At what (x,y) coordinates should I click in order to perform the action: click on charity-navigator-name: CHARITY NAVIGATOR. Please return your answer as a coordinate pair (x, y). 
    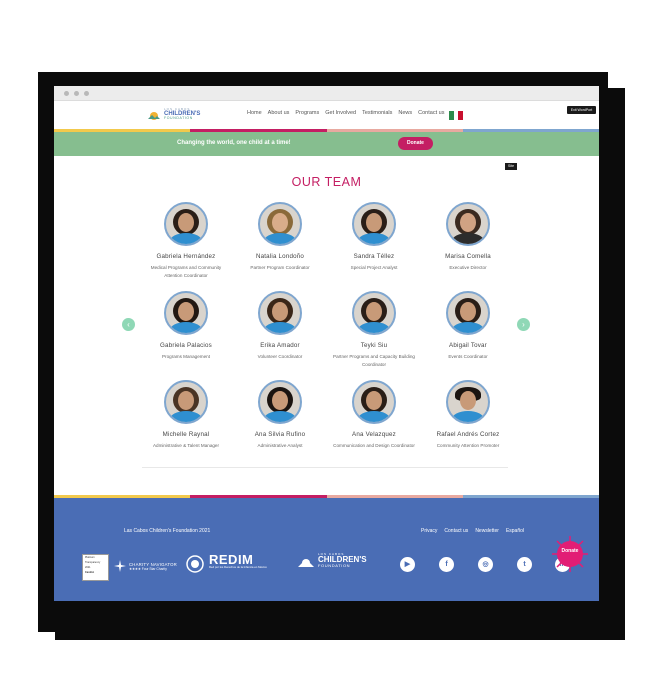
    Looking at the image, I should click on (153, 564).